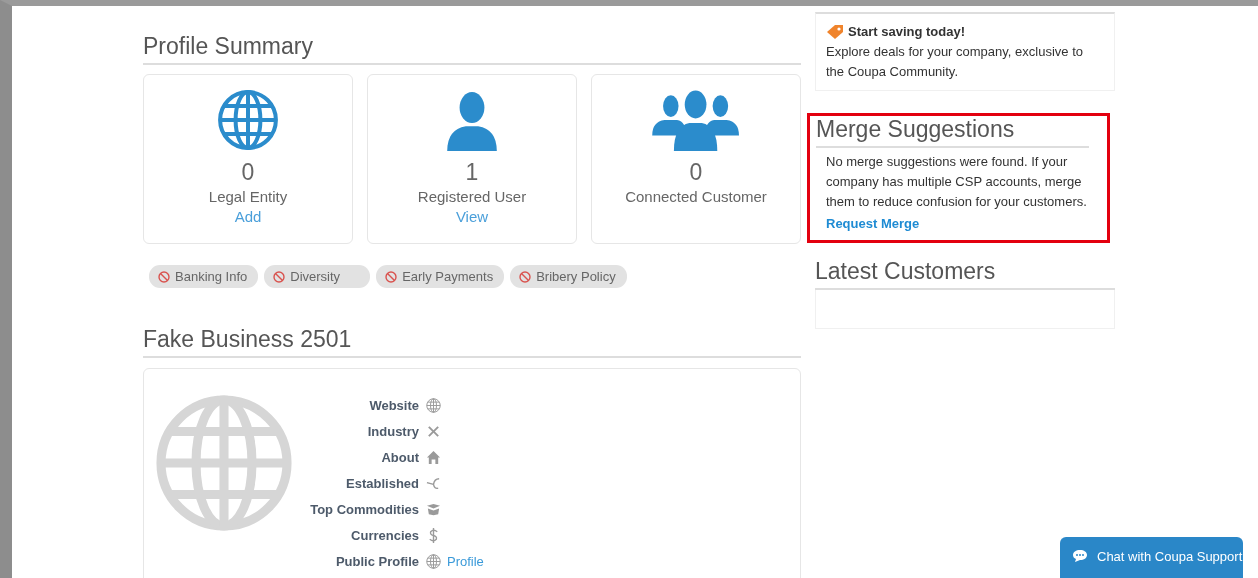 The image size is (1258, 578). I want to click on branch-icon, so click(433, 483).